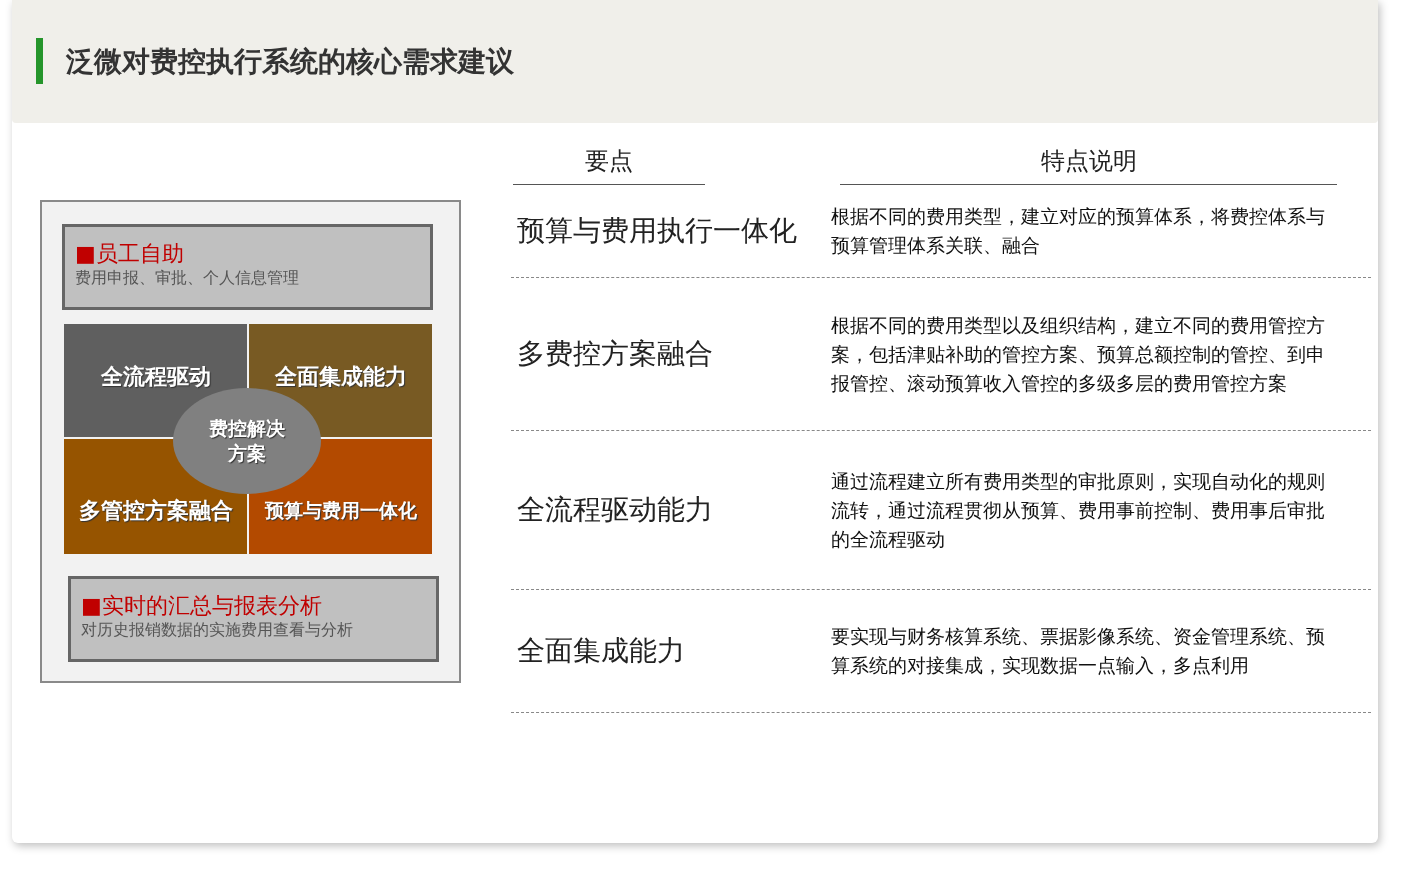 Image resolution: width=1425 pixels, height=875 pixels. Describe the element at coordinates (601, 651) in the screenshot. I see `point-cell-text: 全面集成能力` at that location.